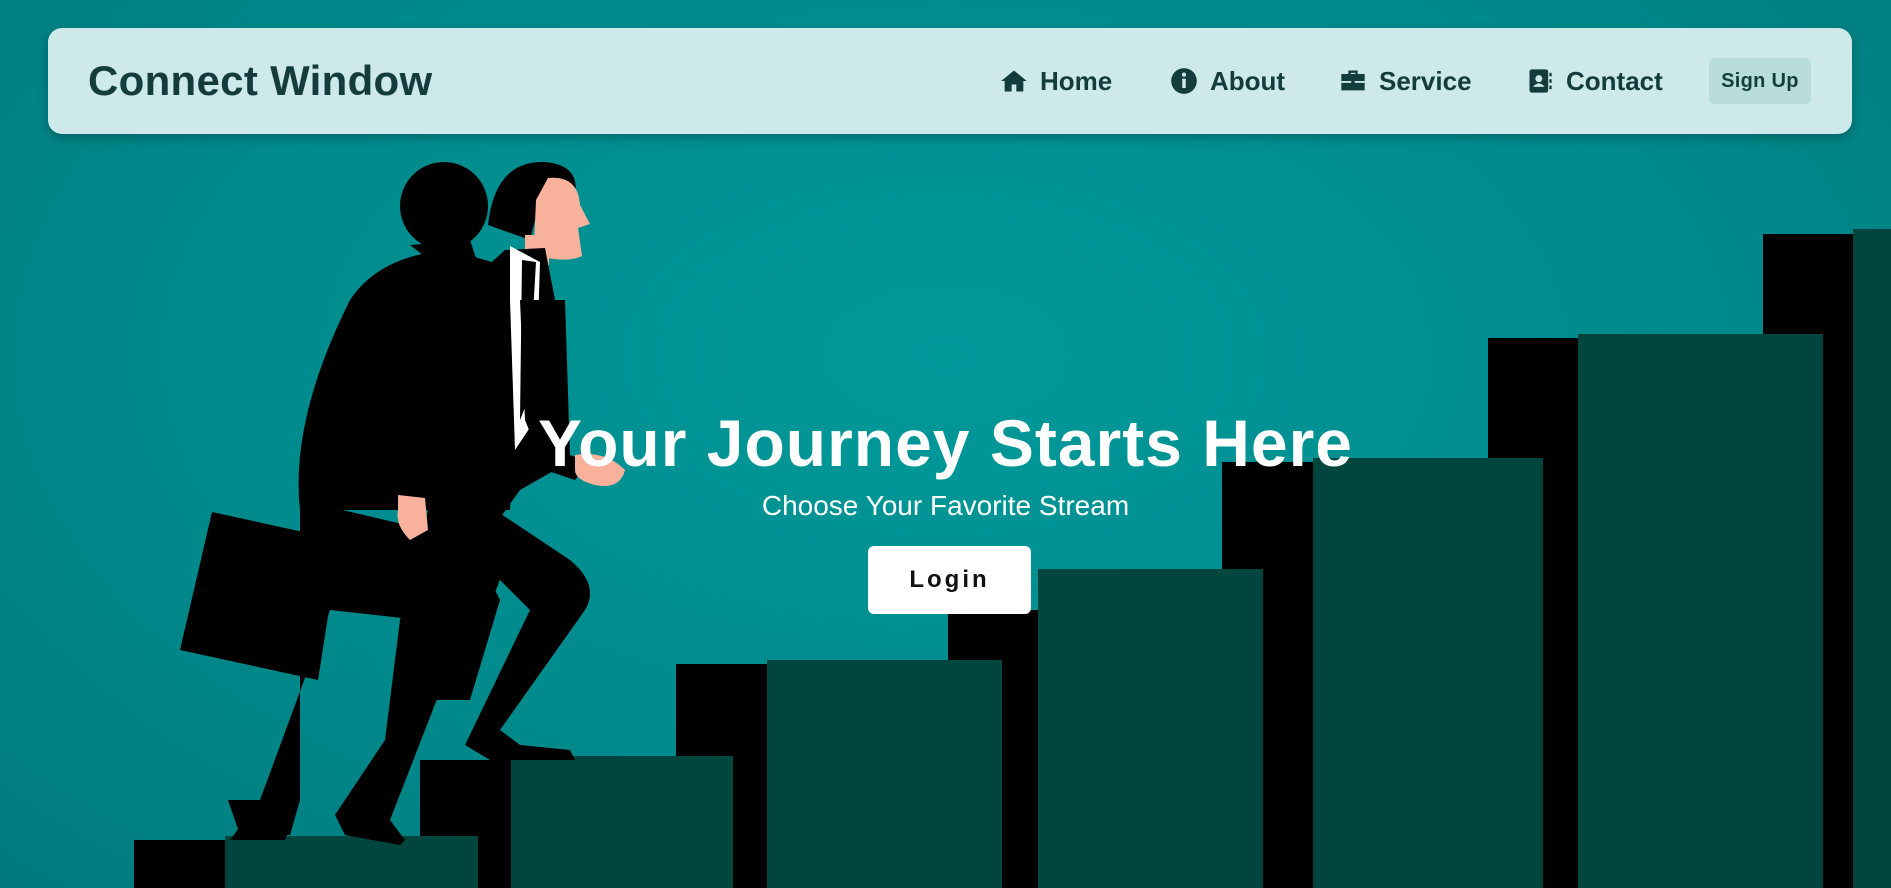 This screenshot has height=888, width=1891. Describe the element at coordinates (1425, 80) in the screenshot. I see `nav-service-label: Service` at that location.